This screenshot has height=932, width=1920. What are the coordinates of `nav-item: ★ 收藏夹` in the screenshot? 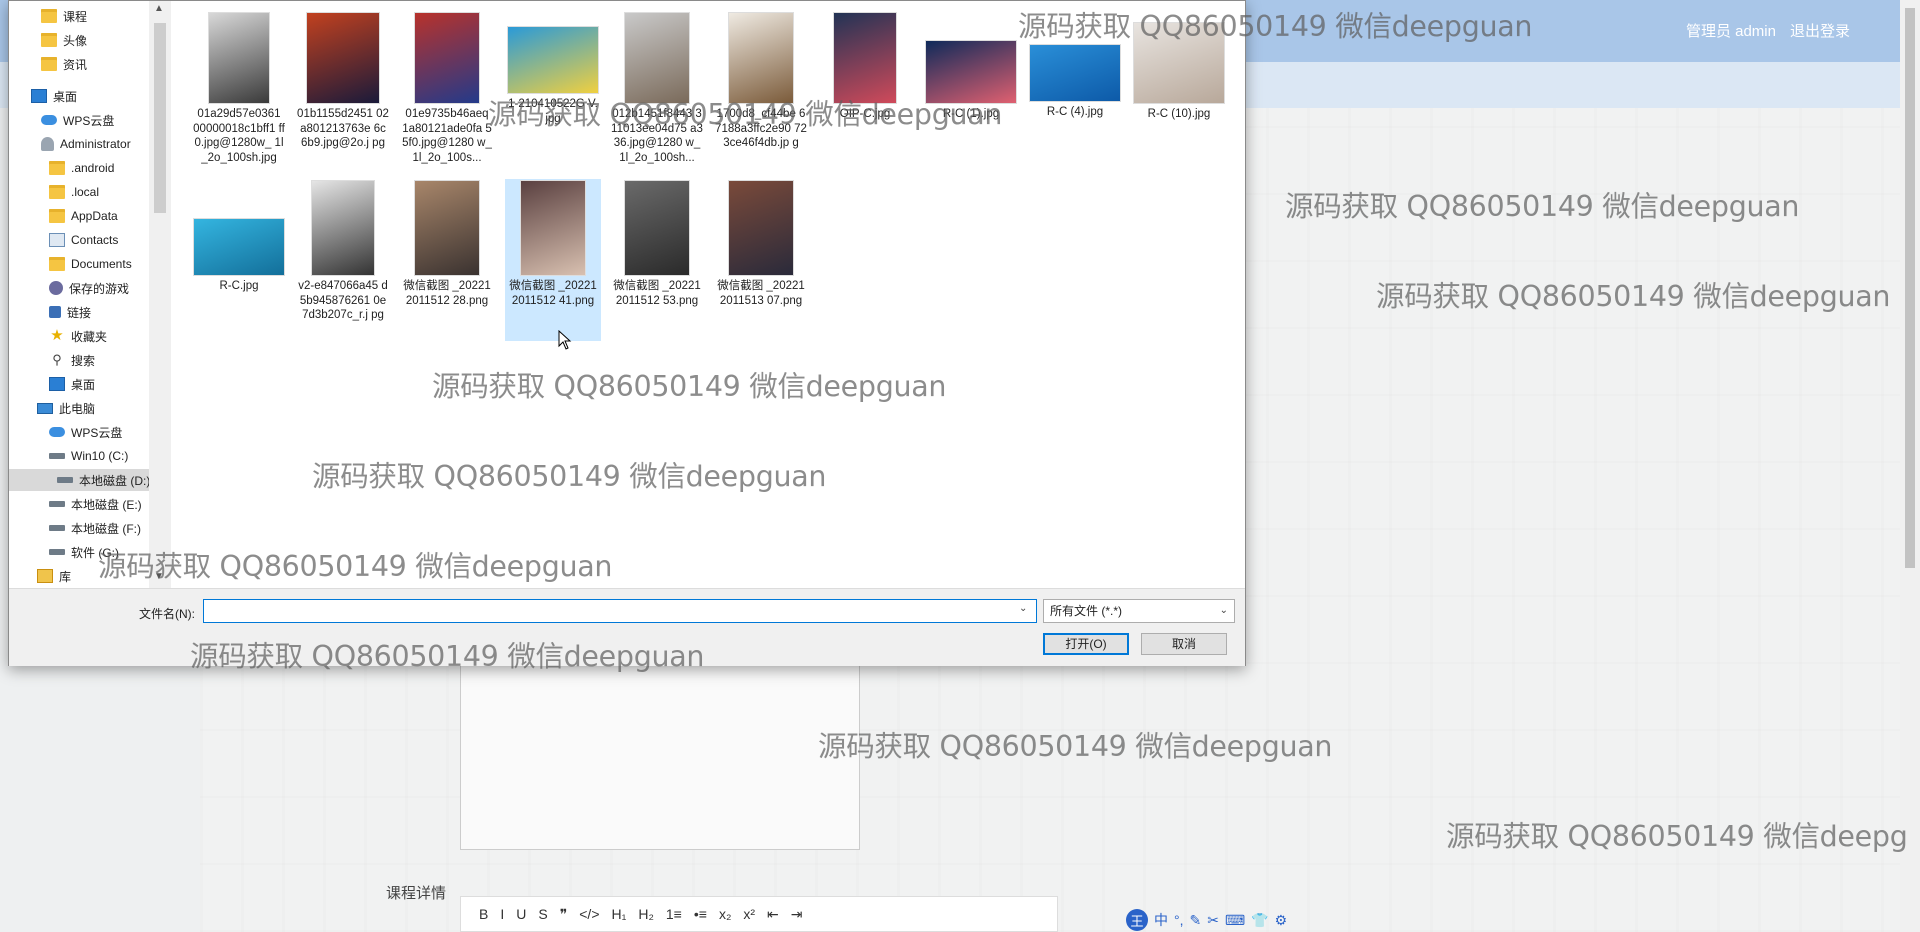 It's located at (78, 336).